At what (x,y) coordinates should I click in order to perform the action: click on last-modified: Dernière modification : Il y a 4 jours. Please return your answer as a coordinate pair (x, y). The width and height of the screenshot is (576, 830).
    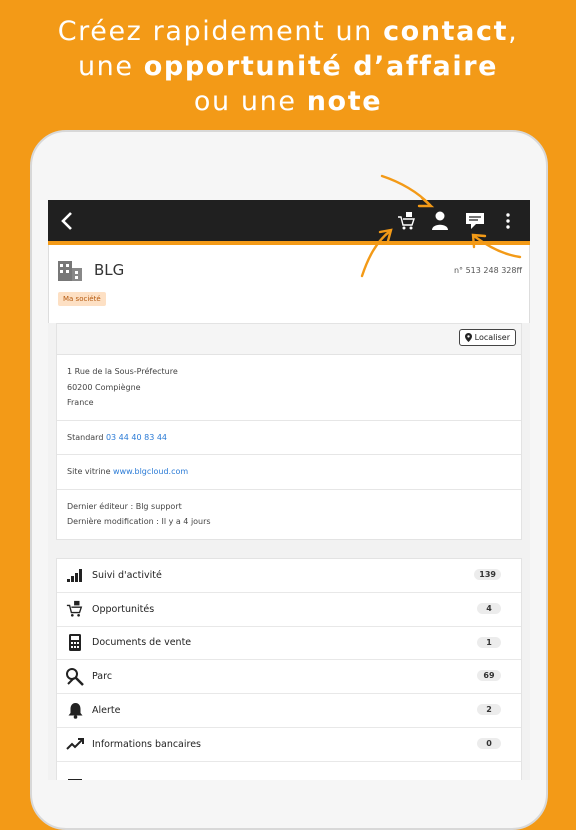
    Looking at the image, I should click on (139, 521).